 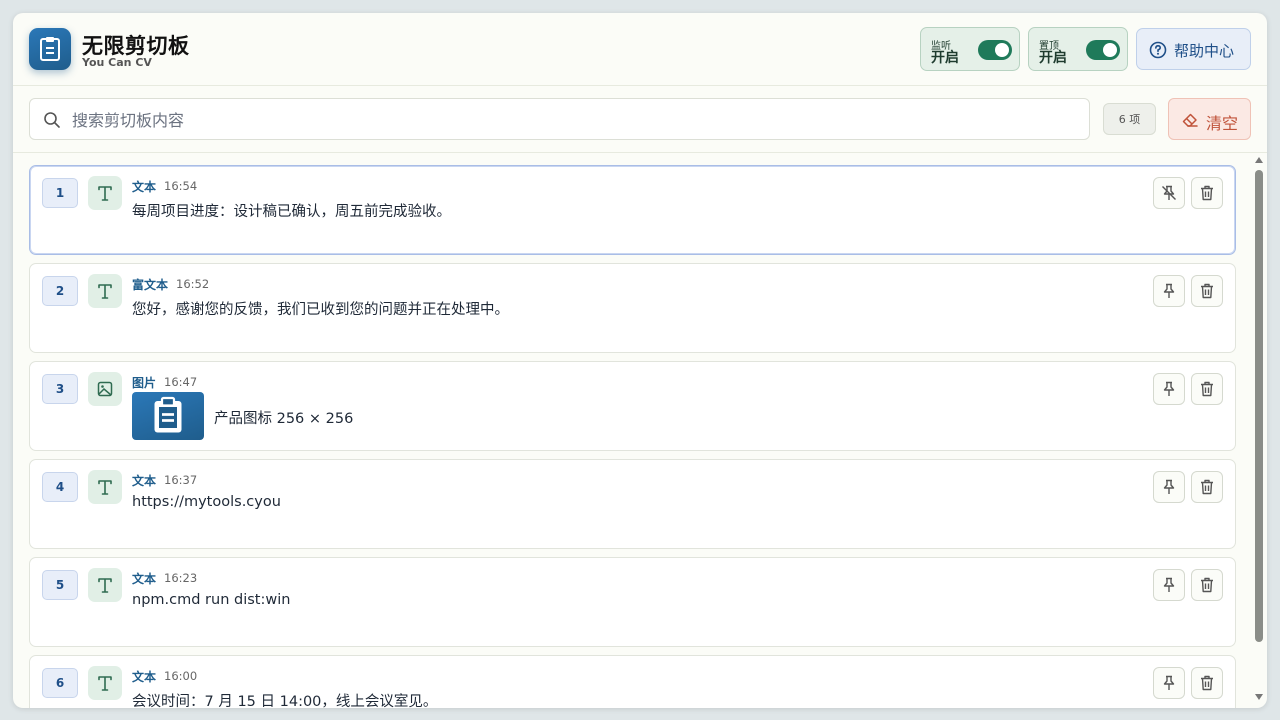 I want to click on search-input, so click(x=572, y=120).